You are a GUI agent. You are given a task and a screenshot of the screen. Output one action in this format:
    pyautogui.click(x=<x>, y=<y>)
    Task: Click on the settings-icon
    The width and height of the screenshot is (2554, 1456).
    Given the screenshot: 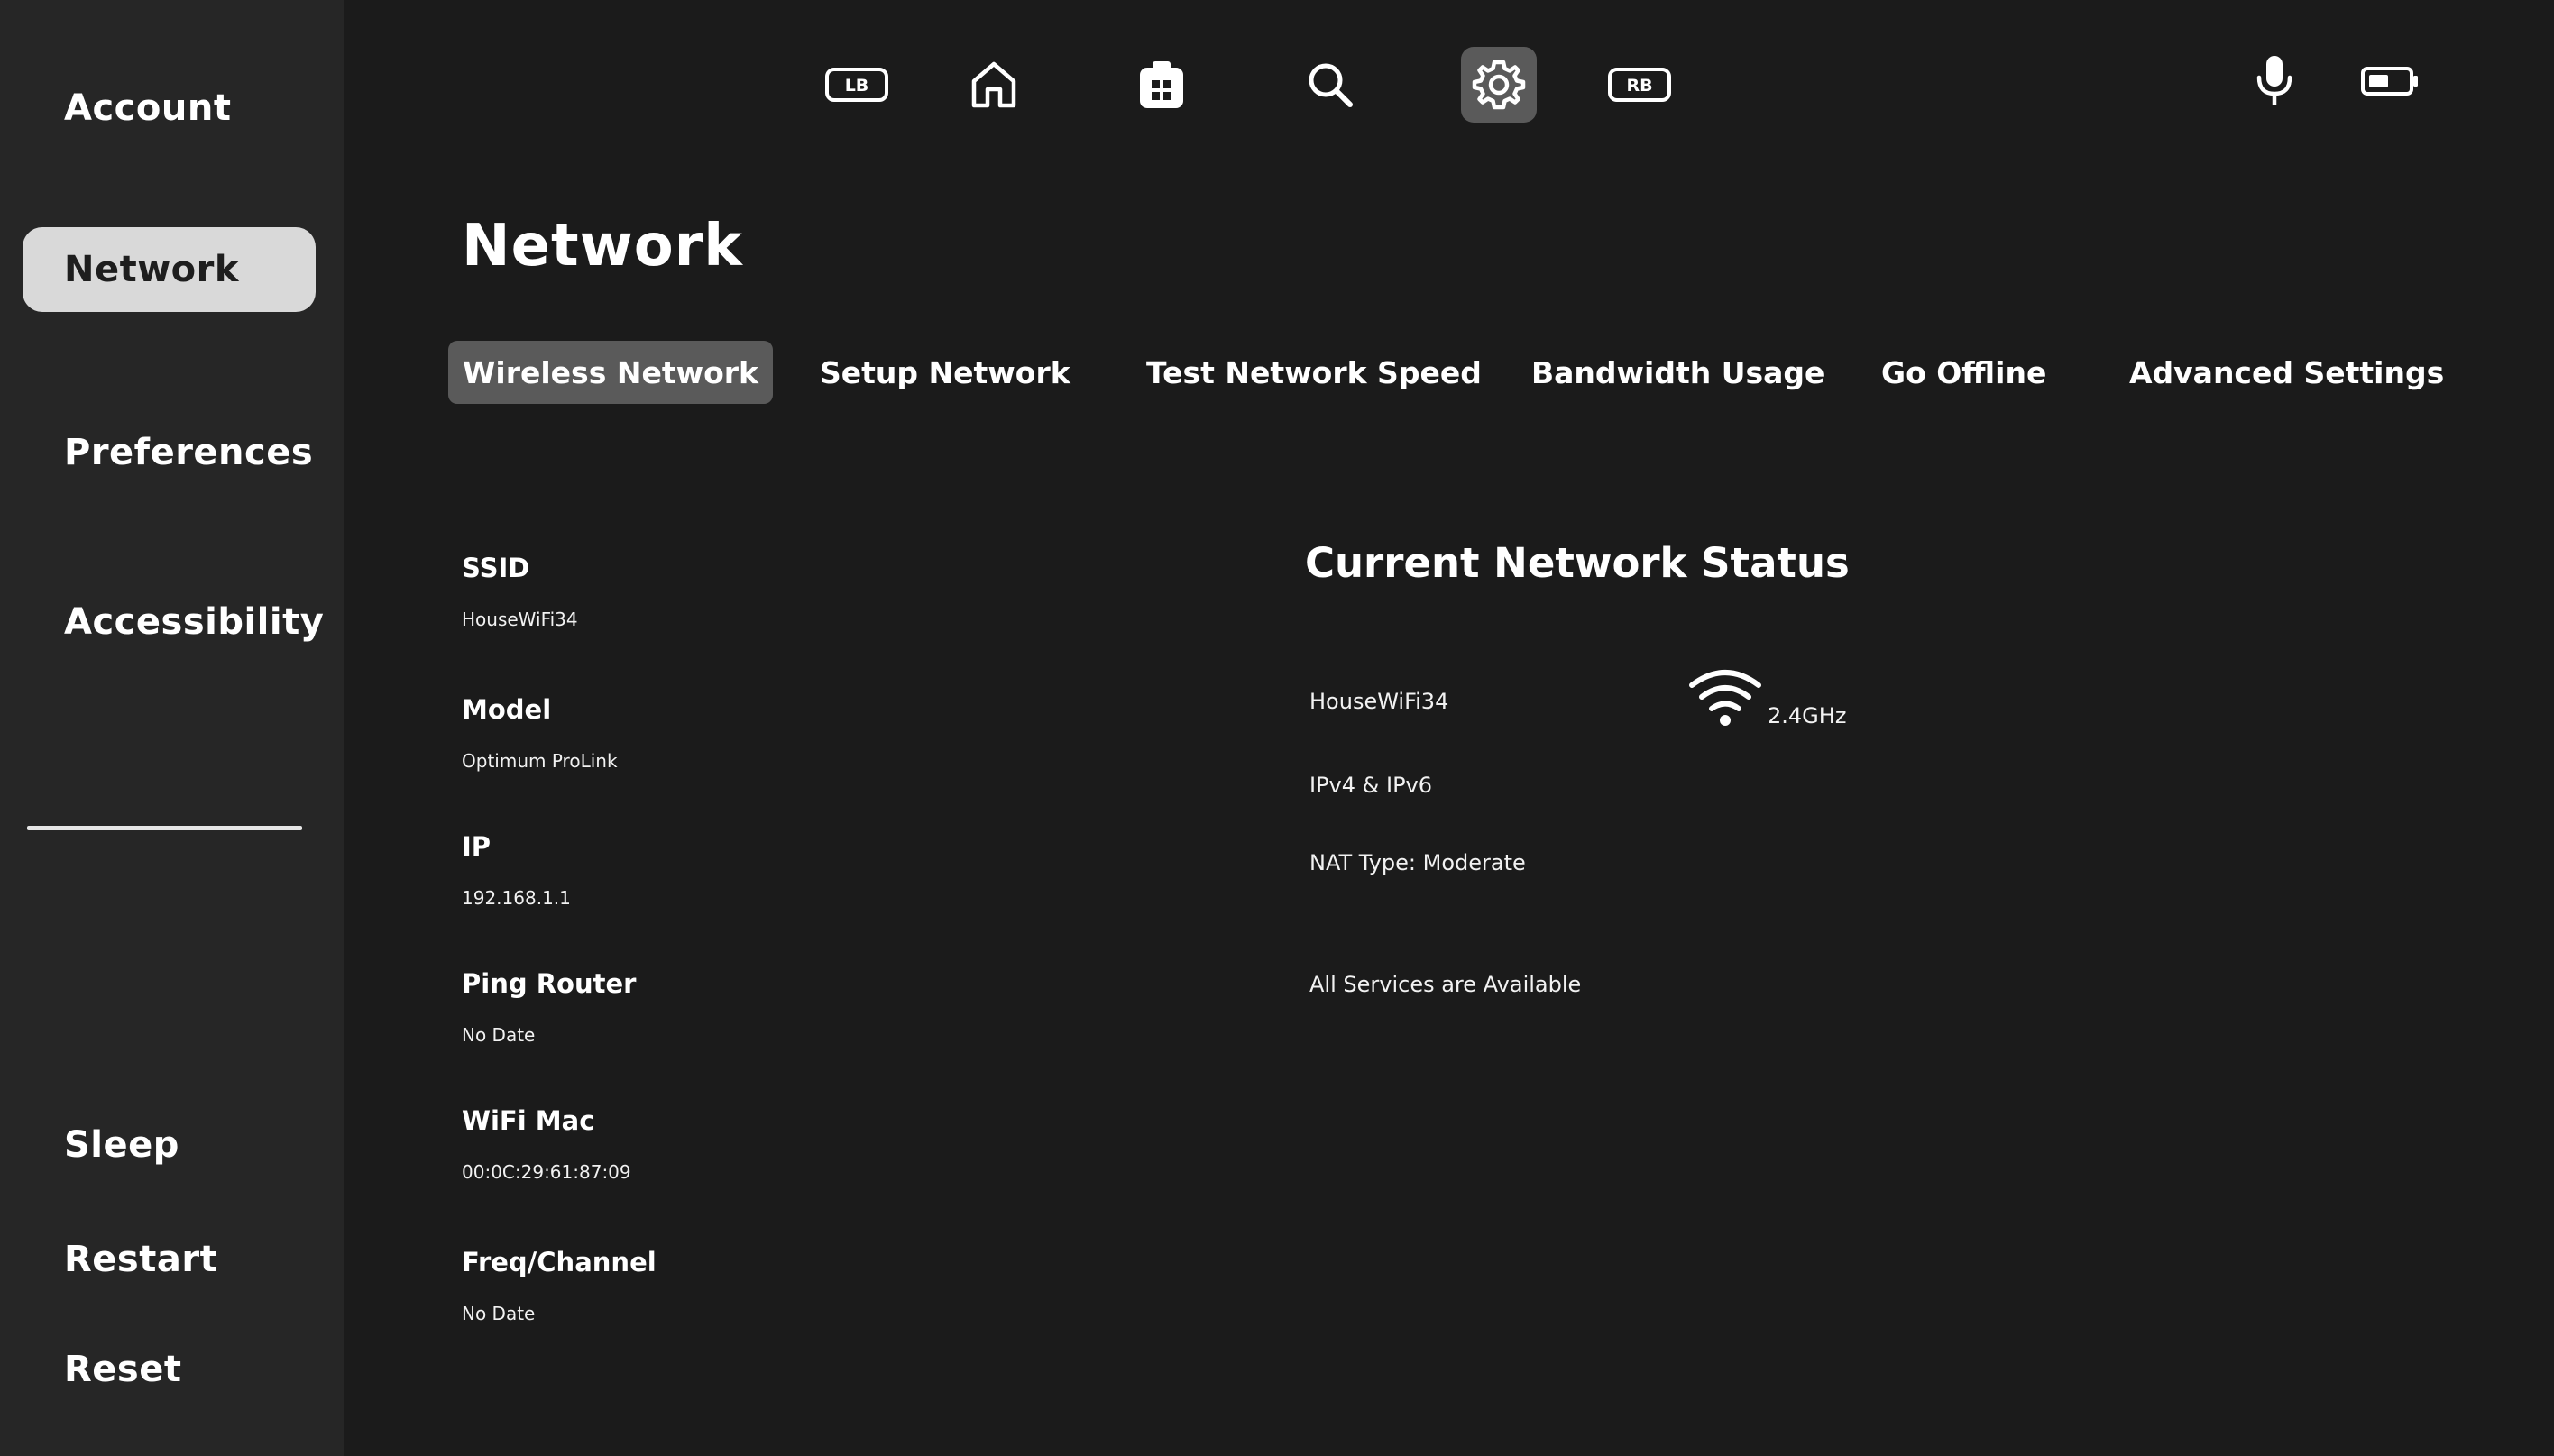 What is the action you would take?
    pyautogui.click(x=1499, y=85)
    